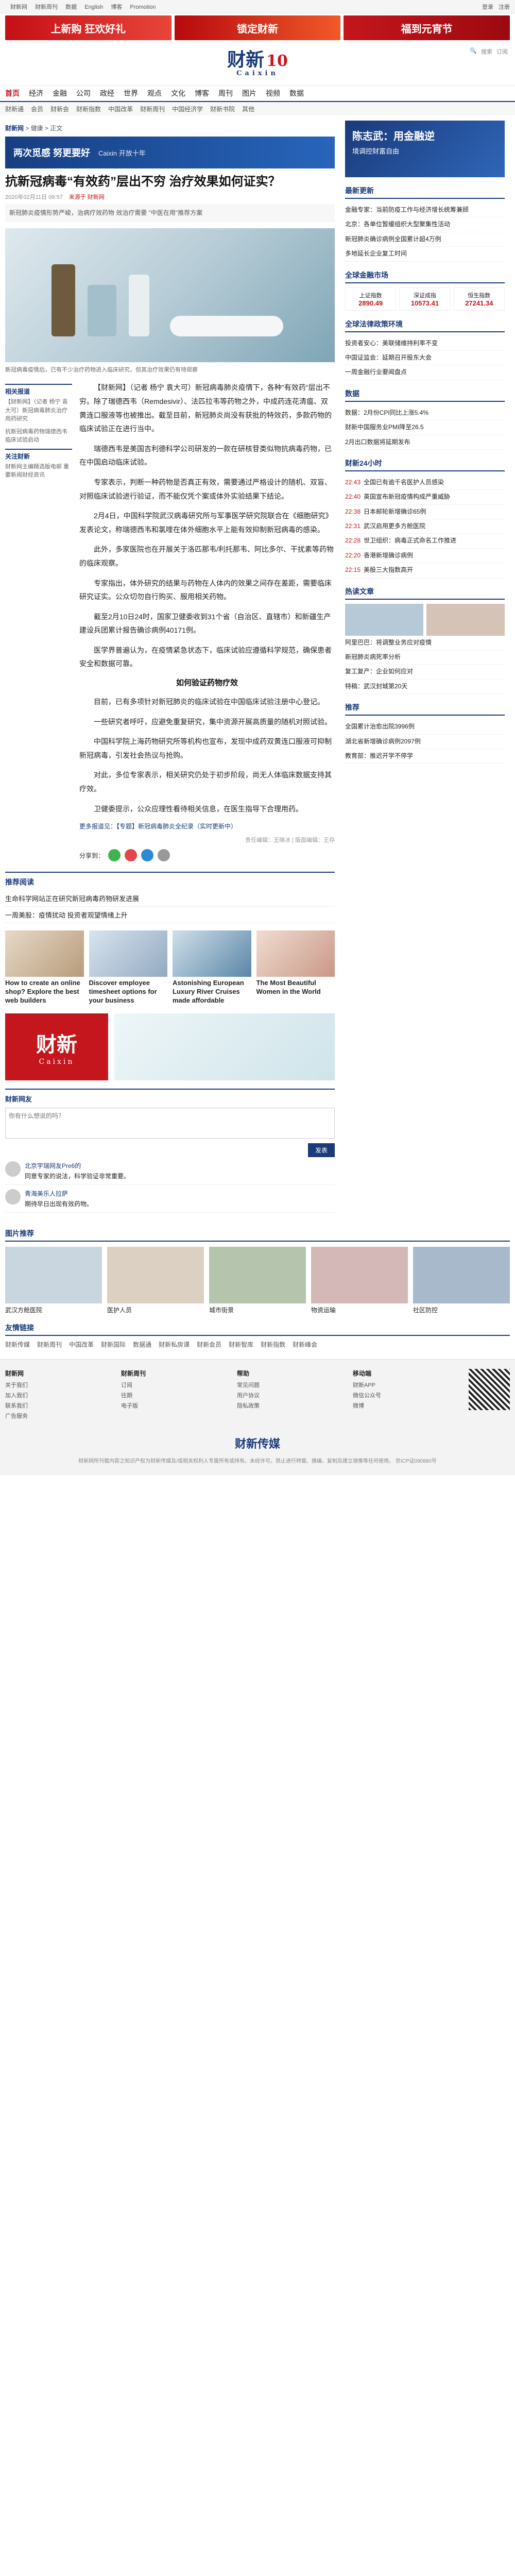 This screenshot has height=2576, width=515. What do you see at coordinates (425, 512) in the screenshot?
I see `list-item: 22:38 日本邮轮新增确诊65例` at bounding box center [425, 512].